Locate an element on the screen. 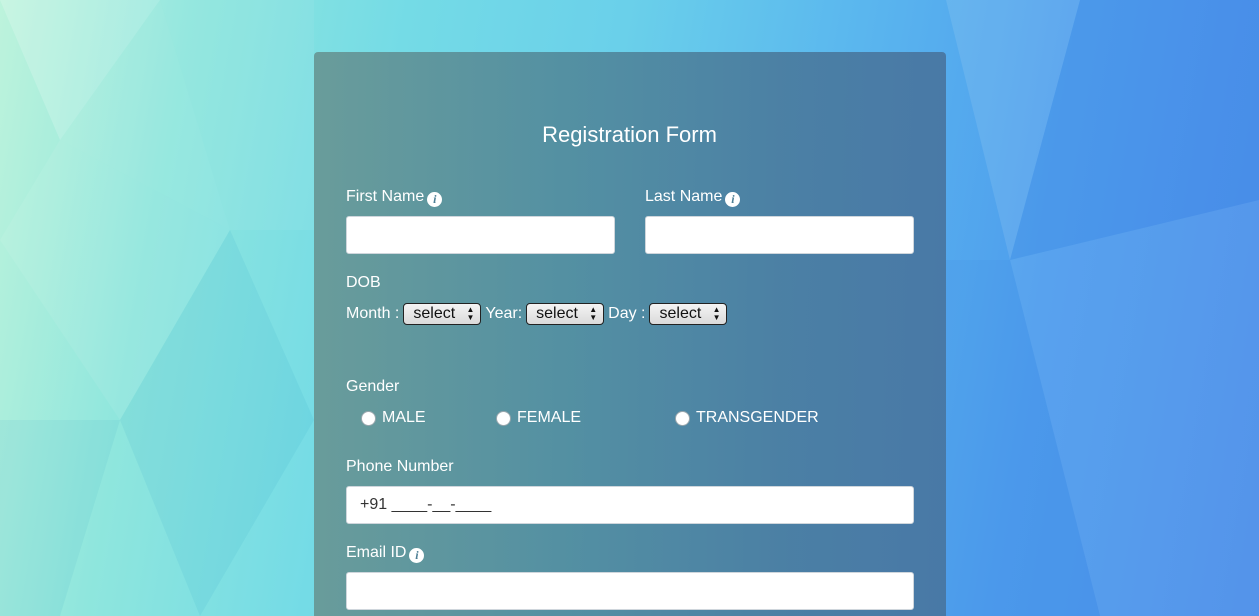 Image resolution: width=1259 pixels, height=616 pixels. year-select: select ▲ ▼ is located at coordinates (565, 314).